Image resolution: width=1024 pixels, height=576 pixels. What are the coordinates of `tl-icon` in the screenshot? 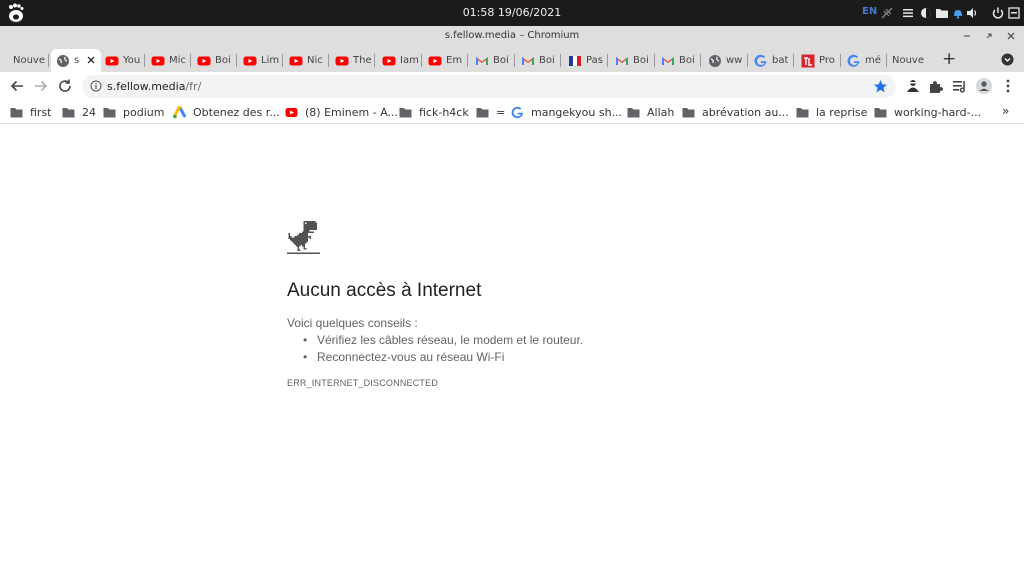 It's located at (808, 60).